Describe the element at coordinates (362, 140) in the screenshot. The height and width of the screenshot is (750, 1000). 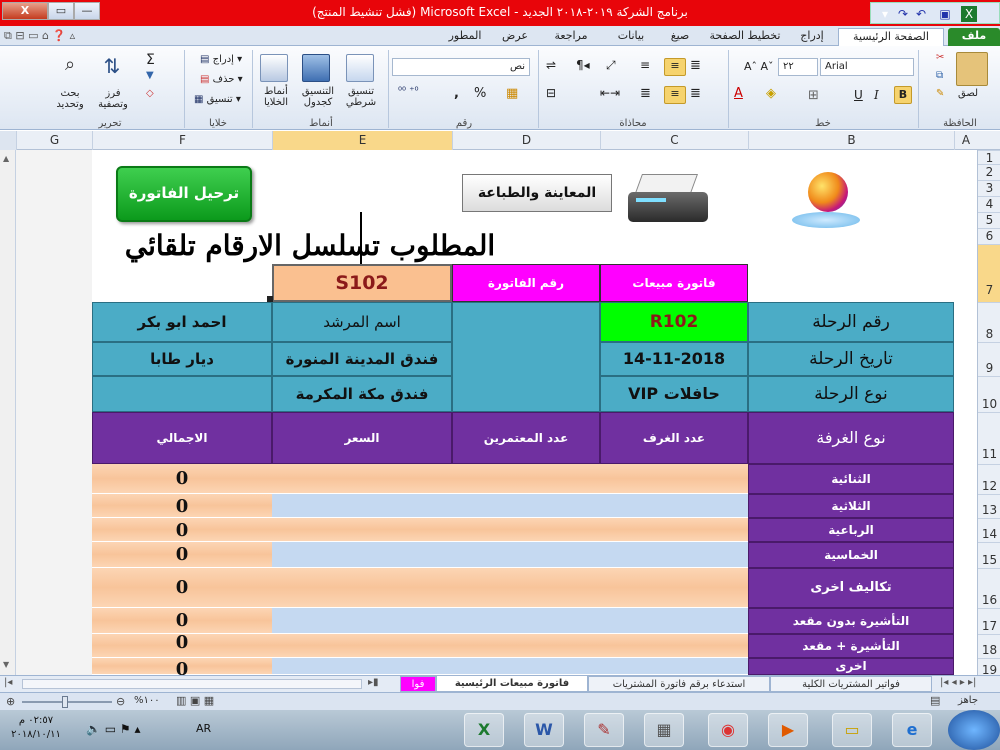
I see `column-header-e: E` at that location.